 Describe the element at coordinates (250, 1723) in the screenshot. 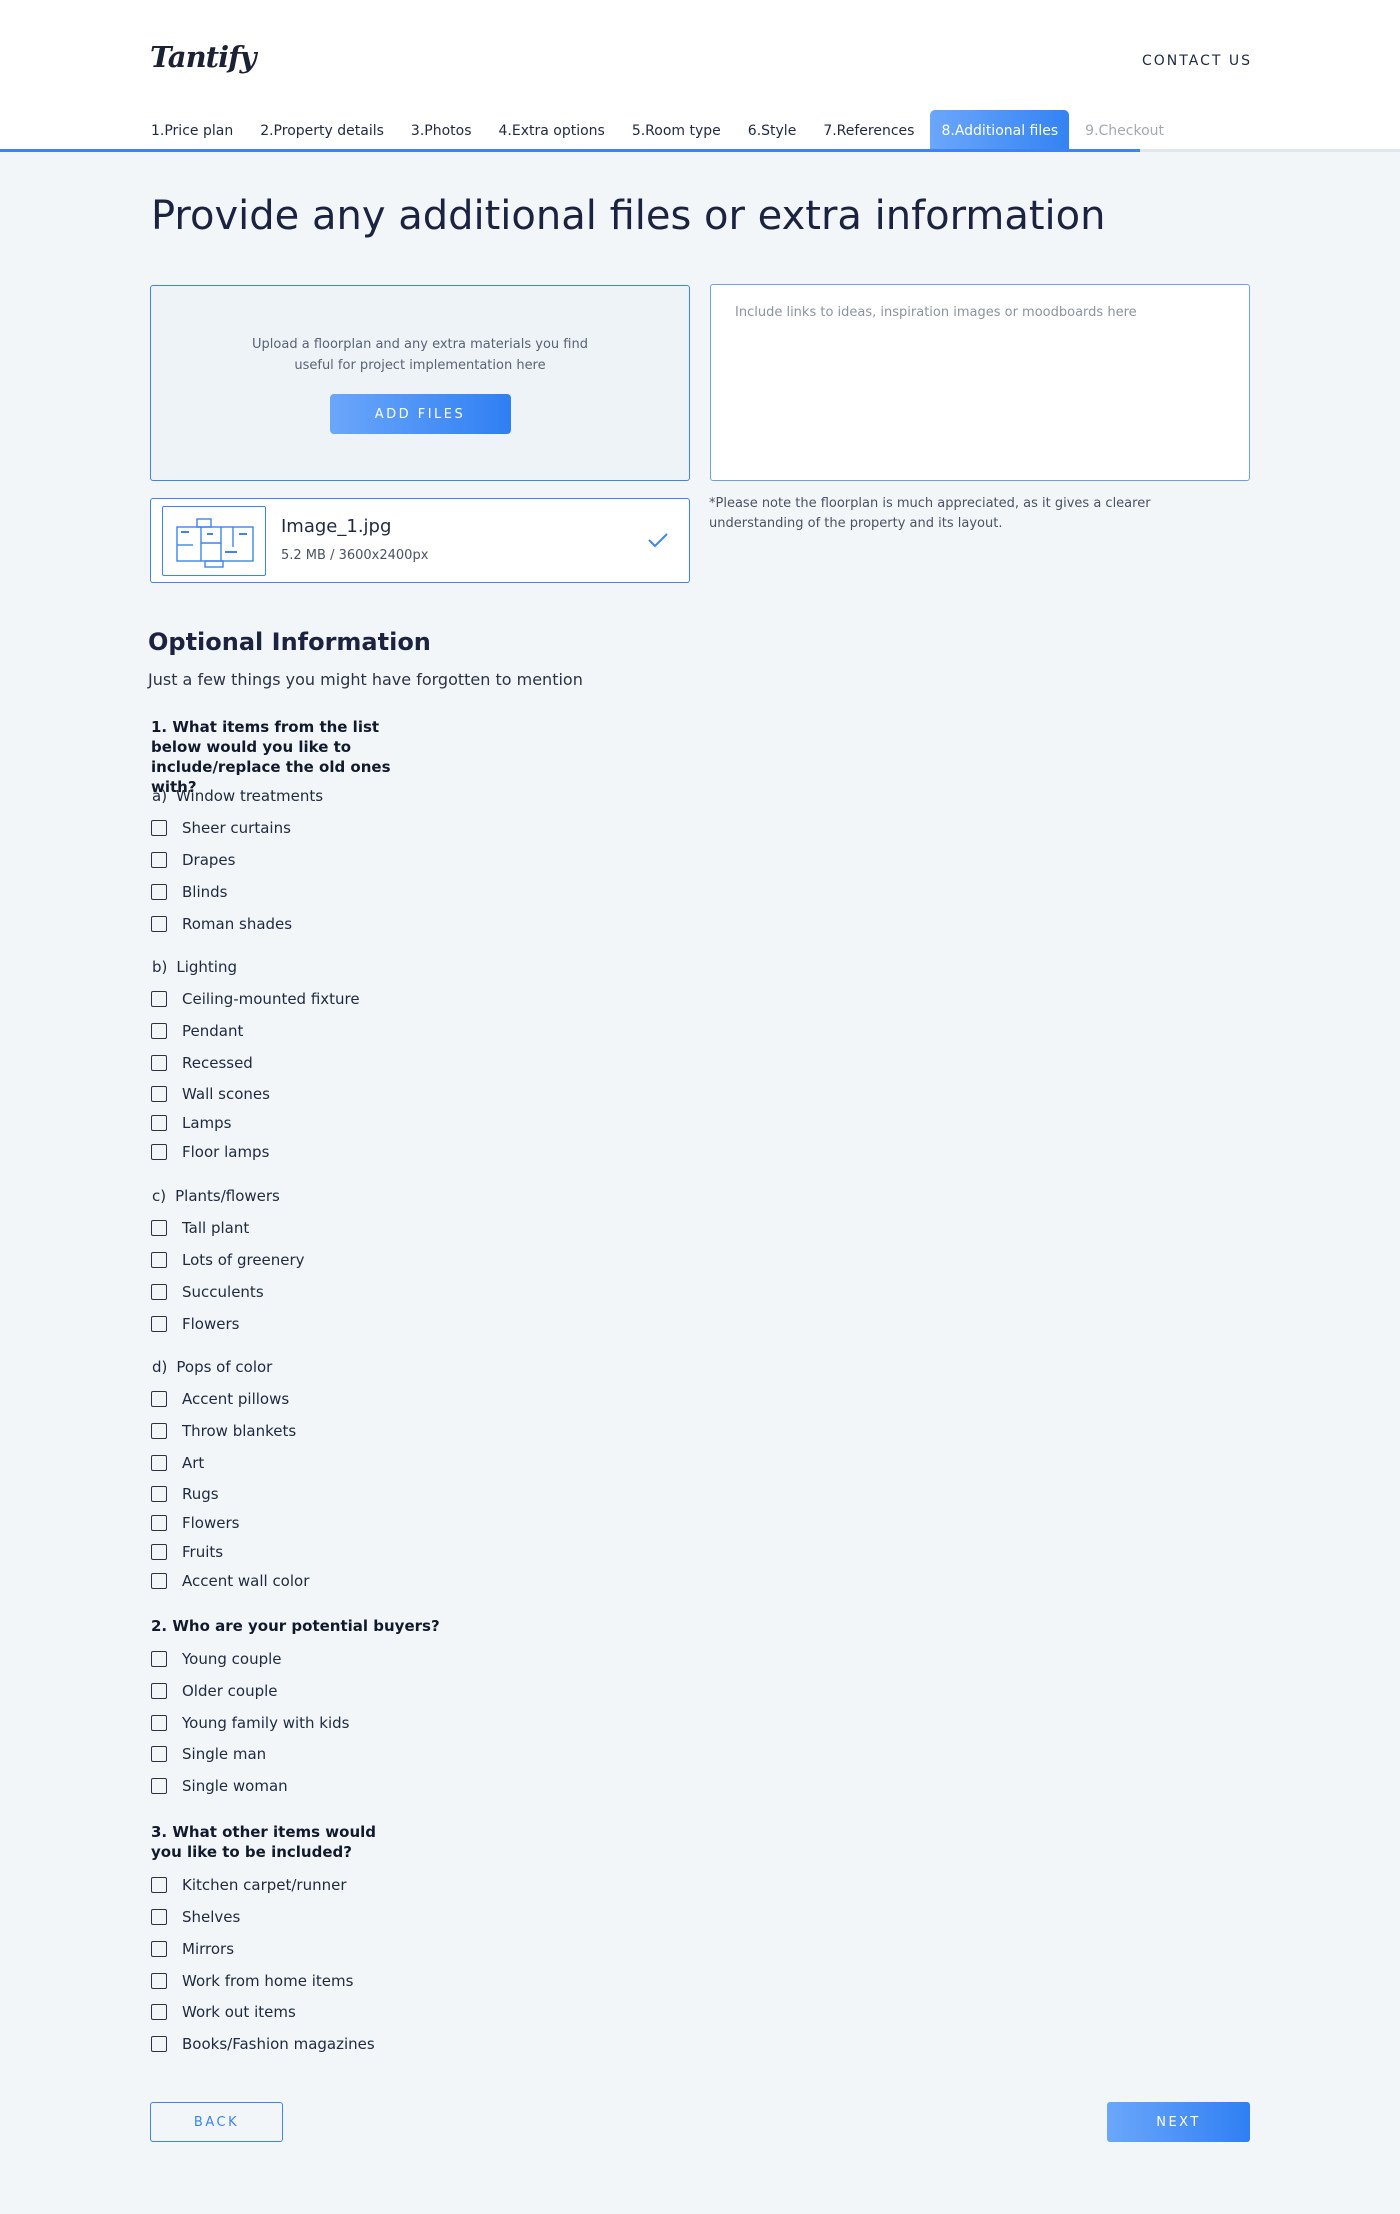

I see `checkbox-young-family-with-kids: Young family with kids` at that location.